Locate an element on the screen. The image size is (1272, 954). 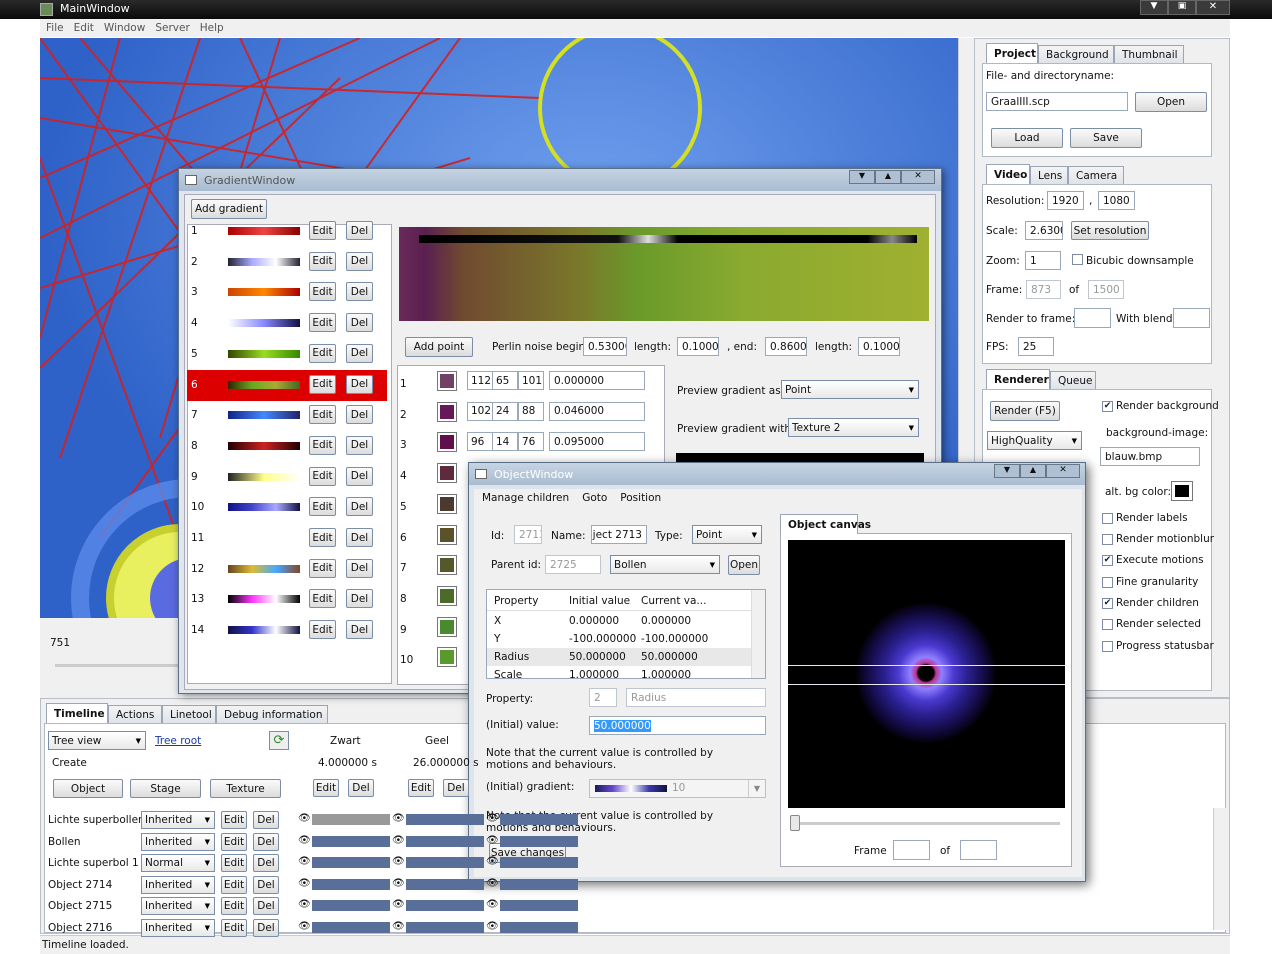
menu-window: Window is located at coordinates (124, 28).